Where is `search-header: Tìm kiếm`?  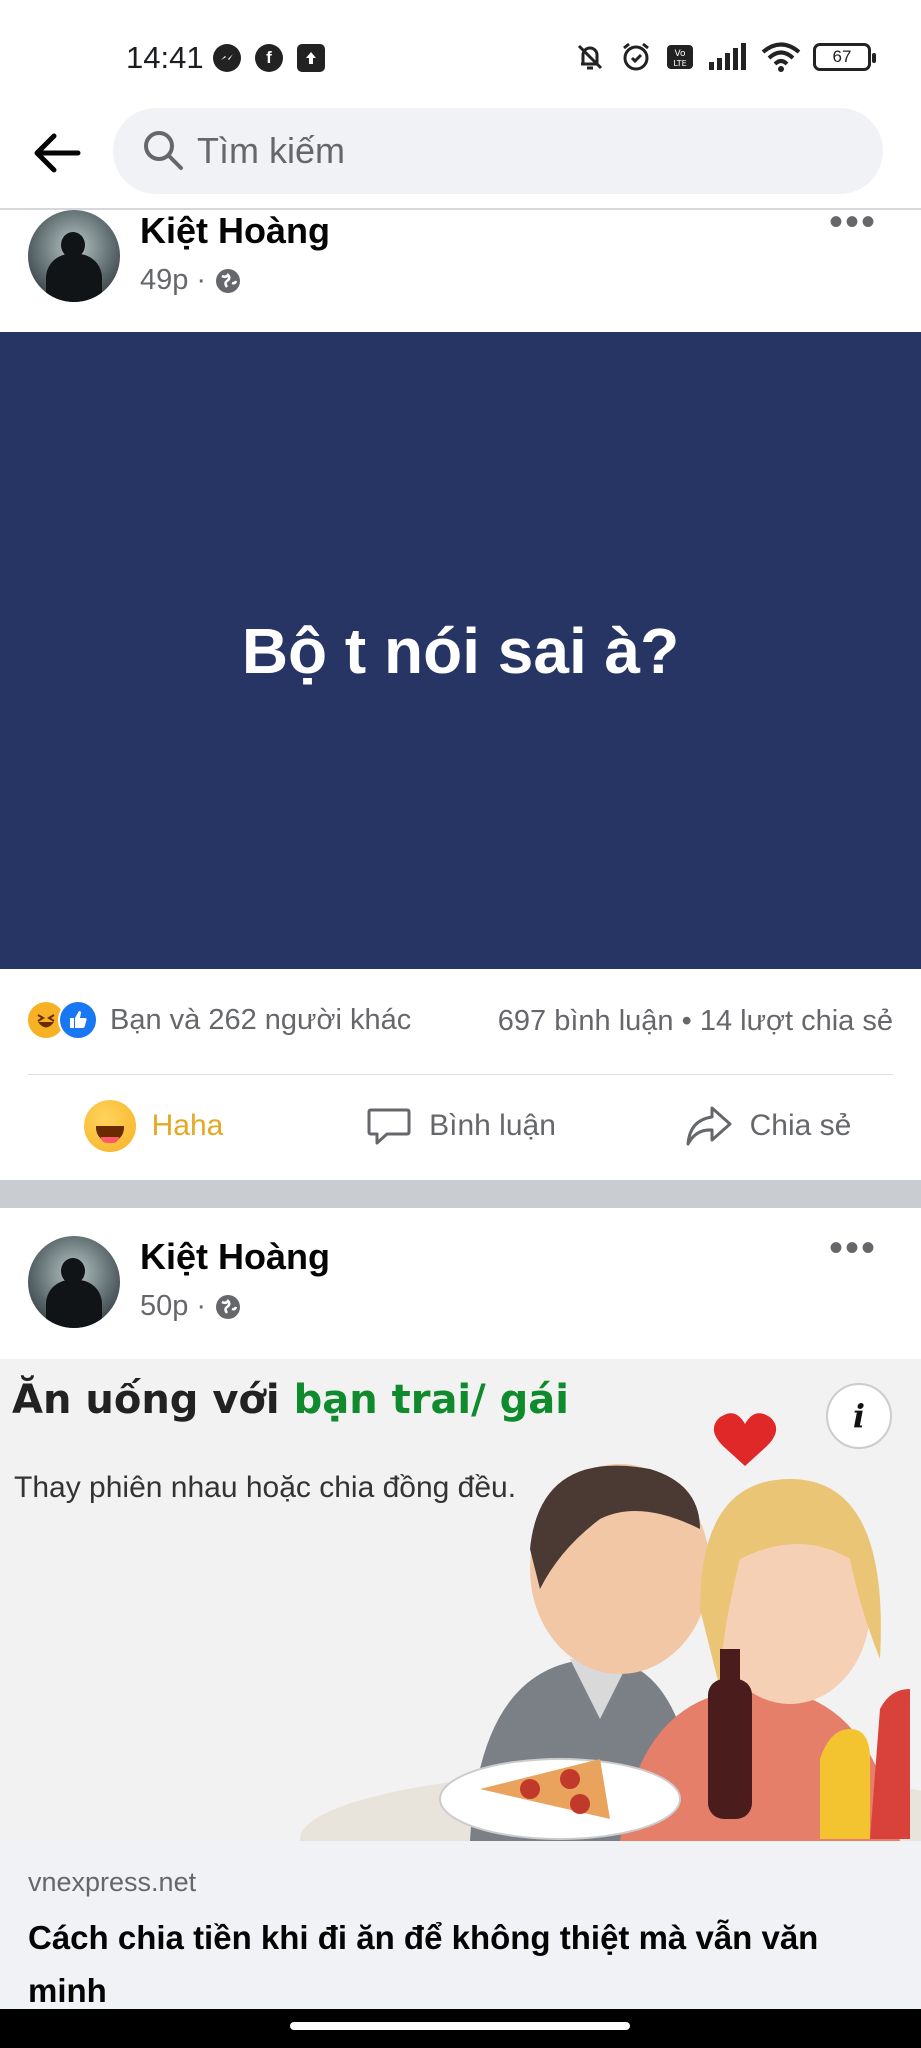
search-header: Tìm kiếm is located at coordinates (460, 155).